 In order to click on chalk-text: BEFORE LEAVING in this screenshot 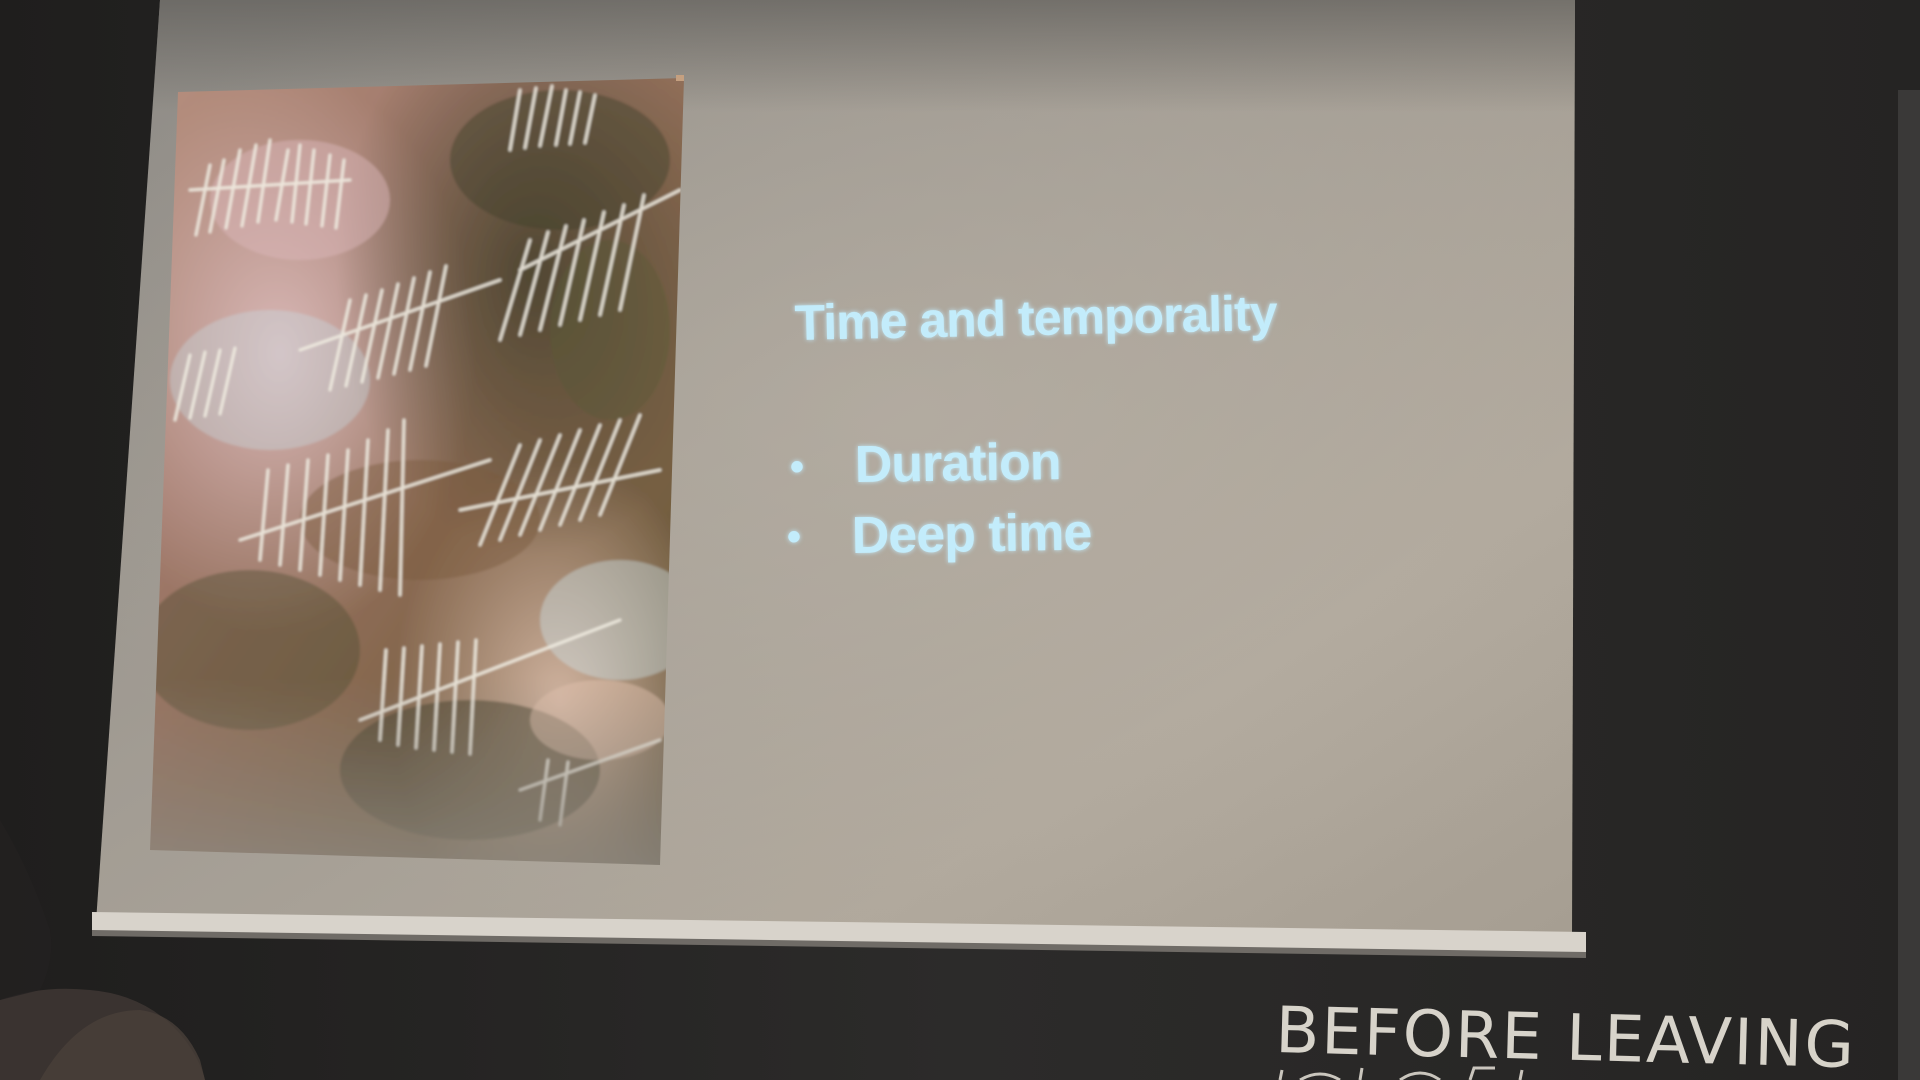, I will do `click(1566, 1037)`.